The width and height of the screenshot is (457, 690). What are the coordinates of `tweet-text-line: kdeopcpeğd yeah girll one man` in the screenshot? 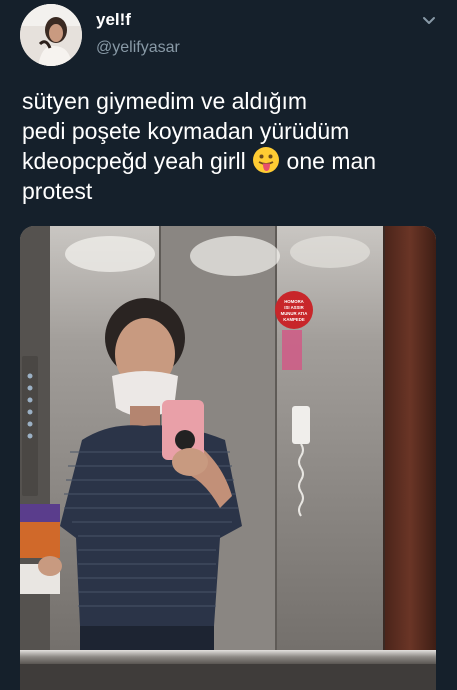 It's located at (232, 161).